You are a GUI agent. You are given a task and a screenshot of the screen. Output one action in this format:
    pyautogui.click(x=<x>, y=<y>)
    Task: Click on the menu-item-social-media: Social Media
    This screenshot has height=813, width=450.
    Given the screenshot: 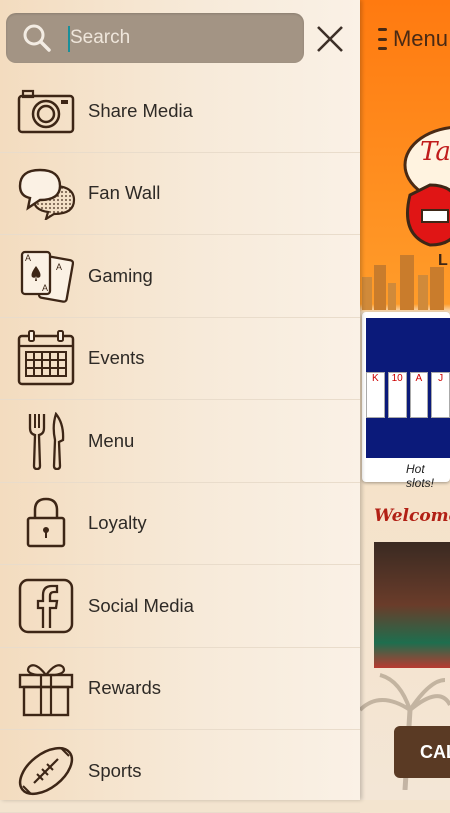 What is the action you would take?
    pyautogui.click(x=180, y=606)
    